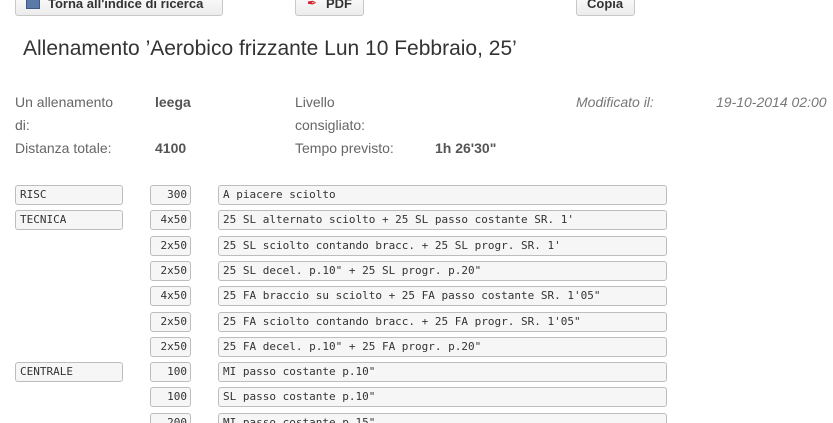  Describe the element at coordinates (442, 418) in the screenshot. I see `description-field: MI passo costante p.15"` at that location.